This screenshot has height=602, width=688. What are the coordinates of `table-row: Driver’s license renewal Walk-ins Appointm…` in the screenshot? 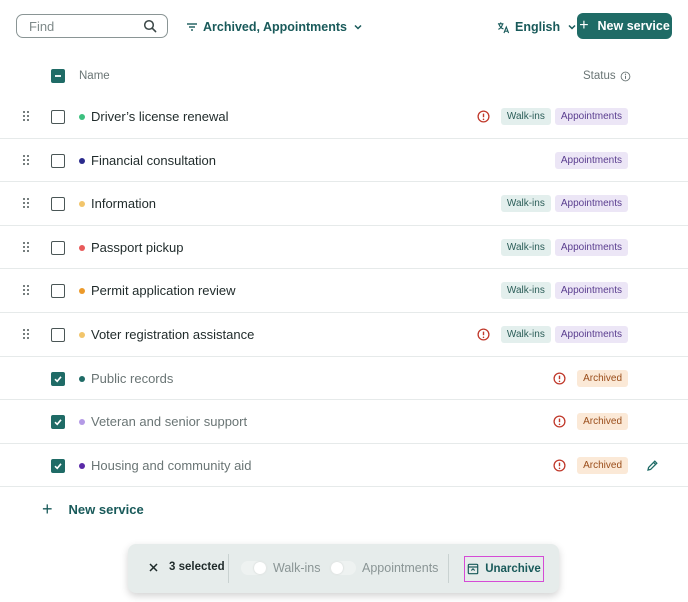 It's located at (344, 117).